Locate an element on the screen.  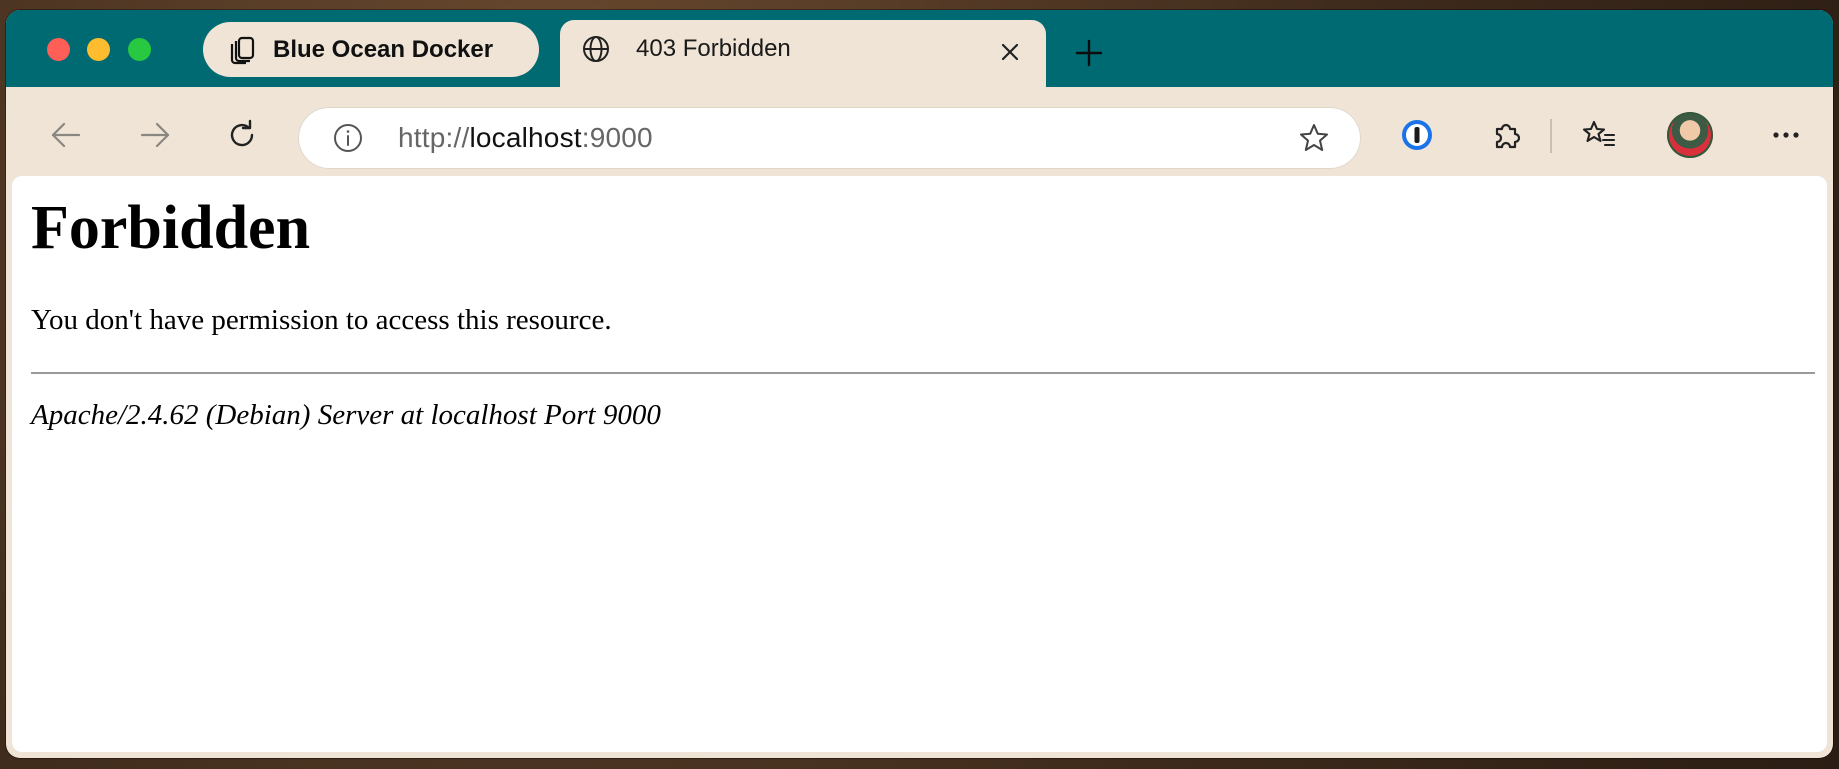
tab-group-icon is located at coordinates (243, 50).